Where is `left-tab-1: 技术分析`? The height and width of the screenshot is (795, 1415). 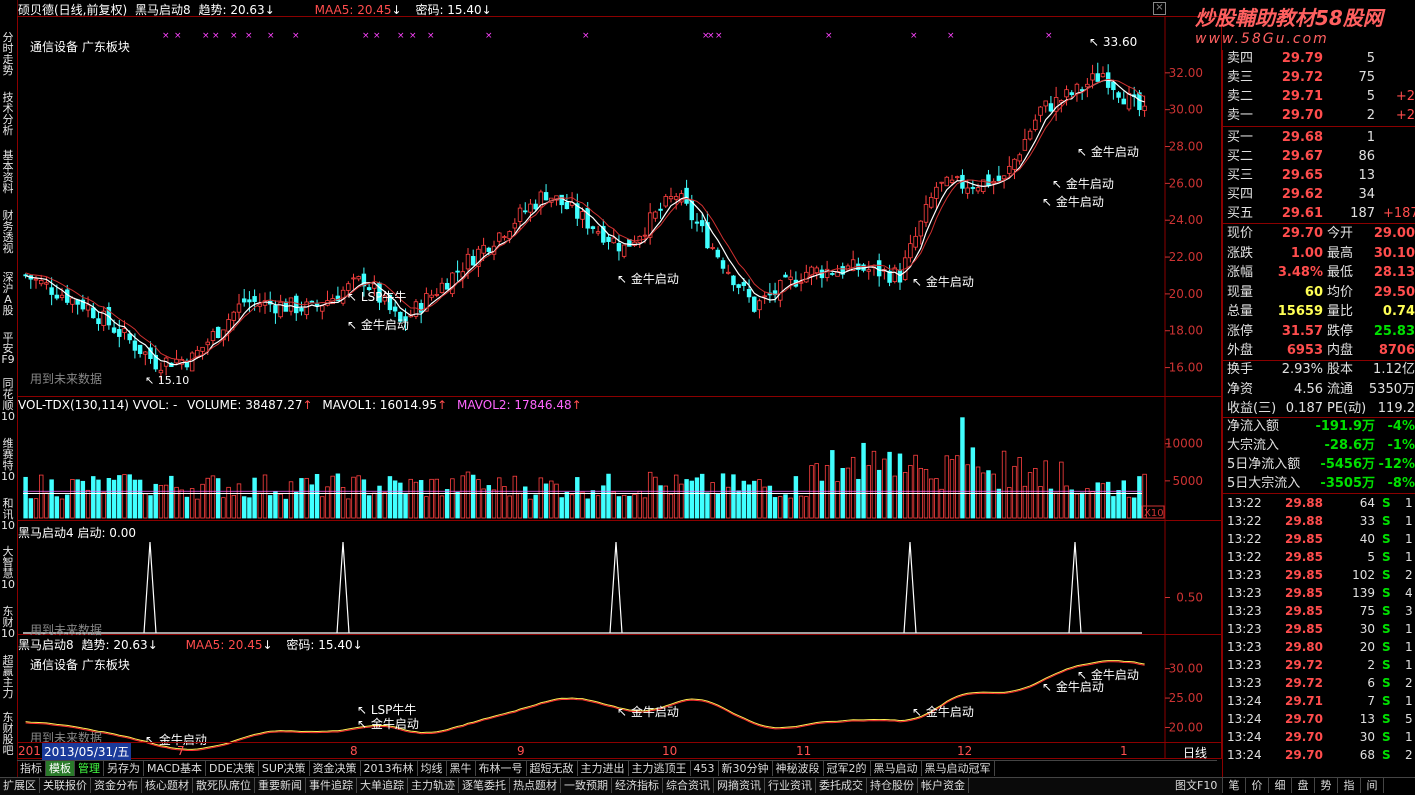
left-tab-1: 技术分析 is located at coordinates (8, 117).